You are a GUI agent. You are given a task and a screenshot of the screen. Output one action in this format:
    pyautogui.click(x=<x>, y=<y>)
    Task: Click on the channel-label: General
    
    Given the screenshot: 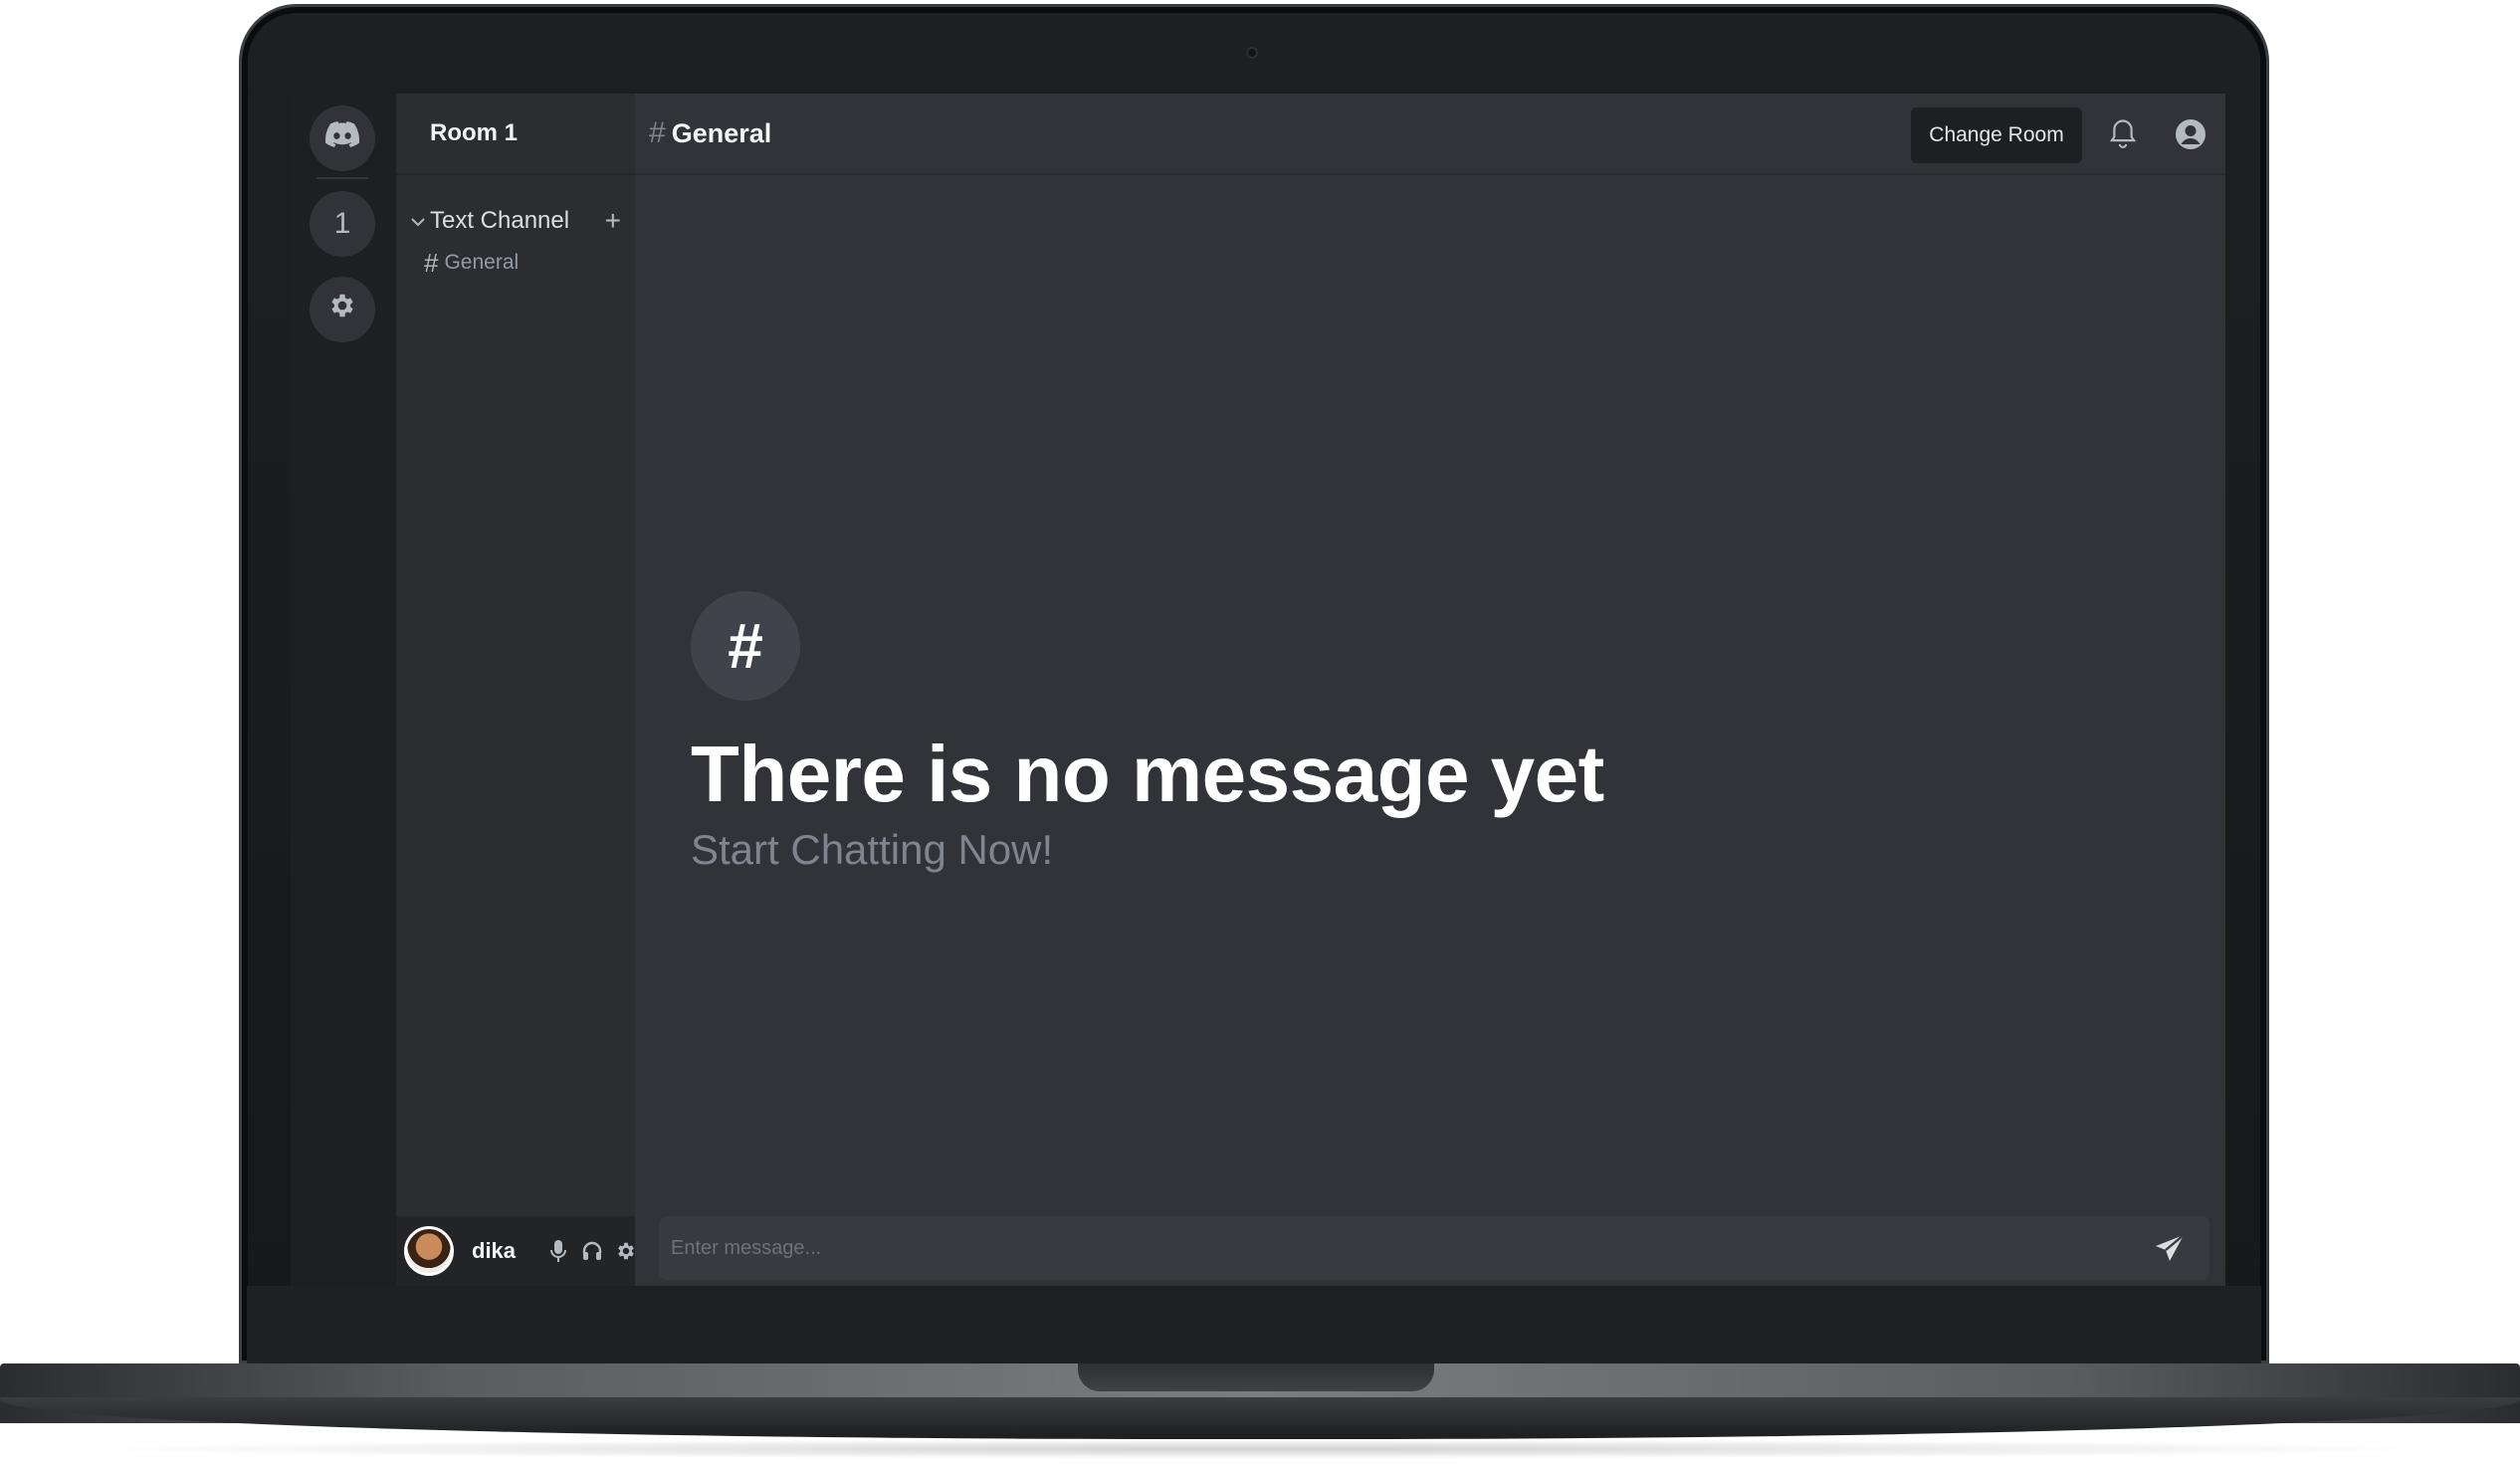 What is the action you would take?
    pyautogui.click(x=482, y=262)
    